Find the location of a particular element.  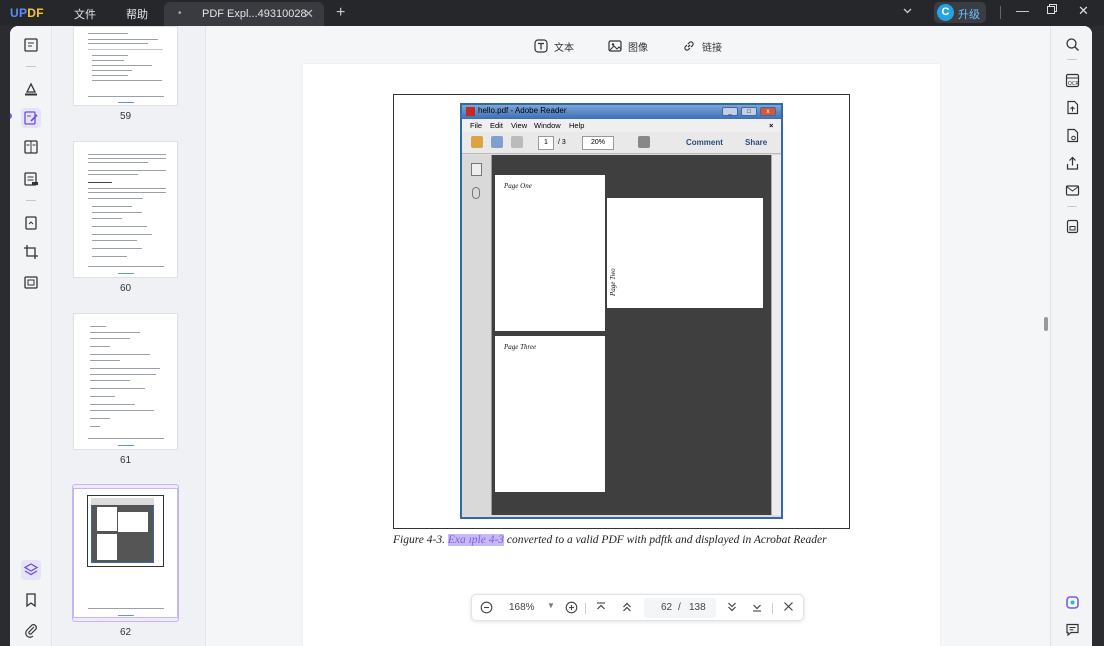

comment-highlight-icon is located at coordinates (31, 89).